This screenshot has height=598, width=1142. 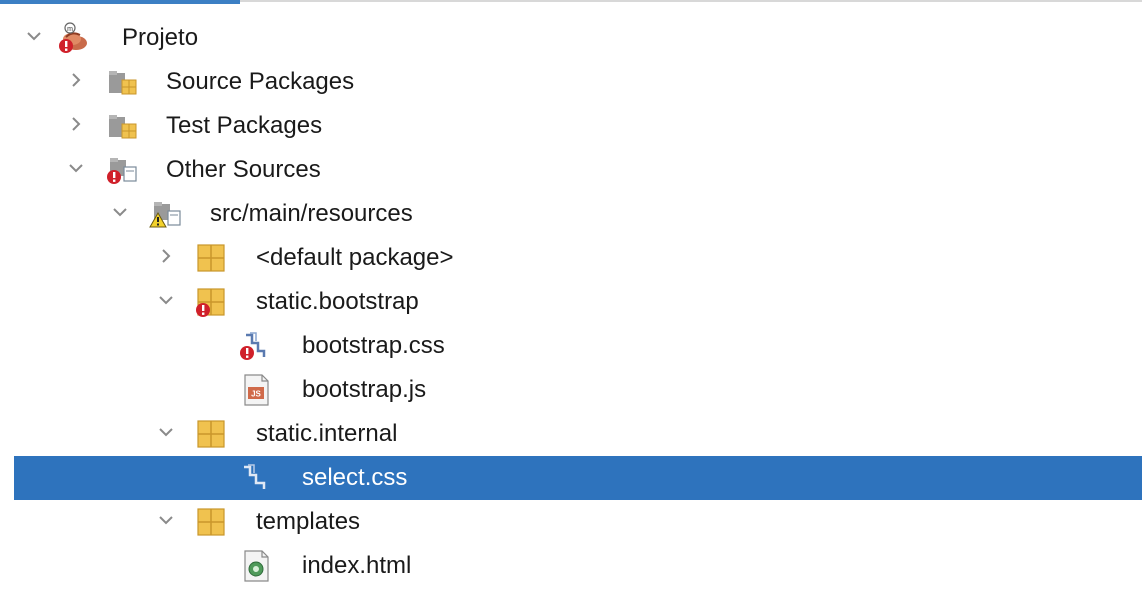 What do you see at coordinates (571, 258) in the screenshot?
I see `tree-node-default-package: <default package>` at bounding box center [571, 258].